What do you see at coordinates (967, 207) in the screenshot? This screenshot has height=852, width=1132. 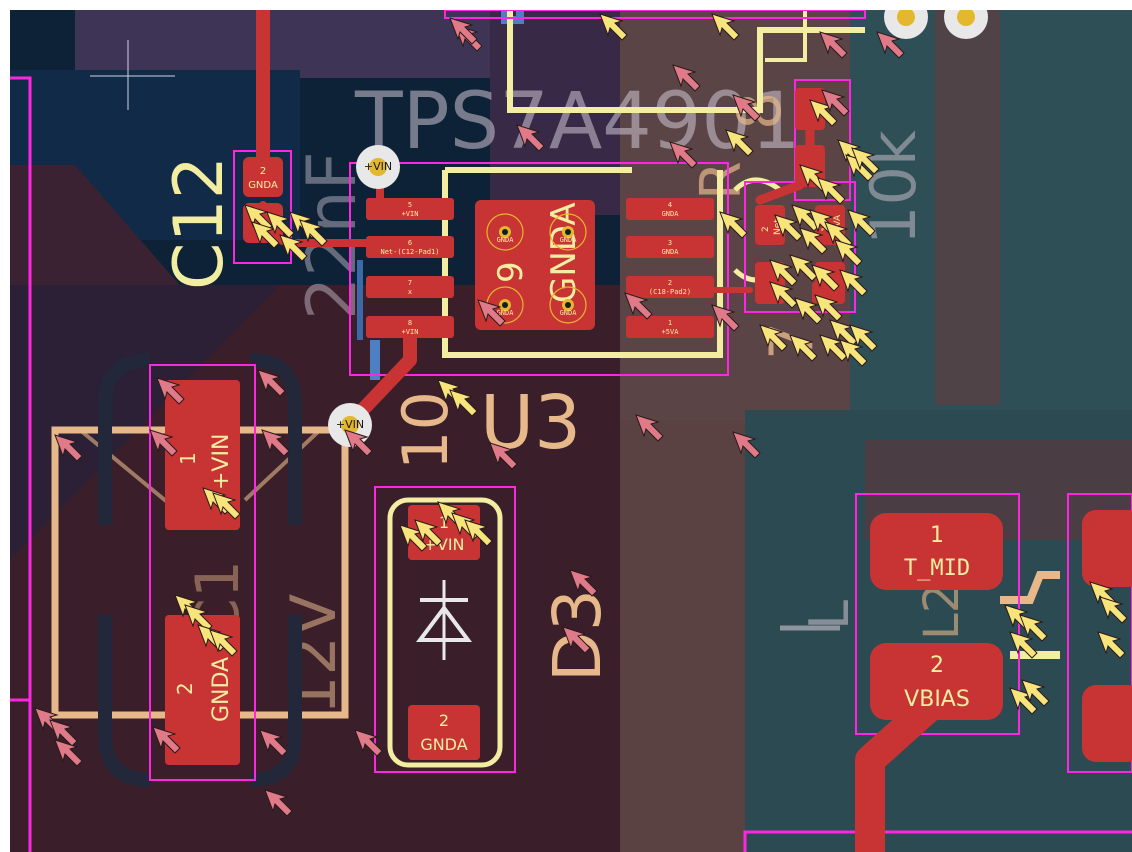 I see `zone-strip` at bounding box center [967, 207].